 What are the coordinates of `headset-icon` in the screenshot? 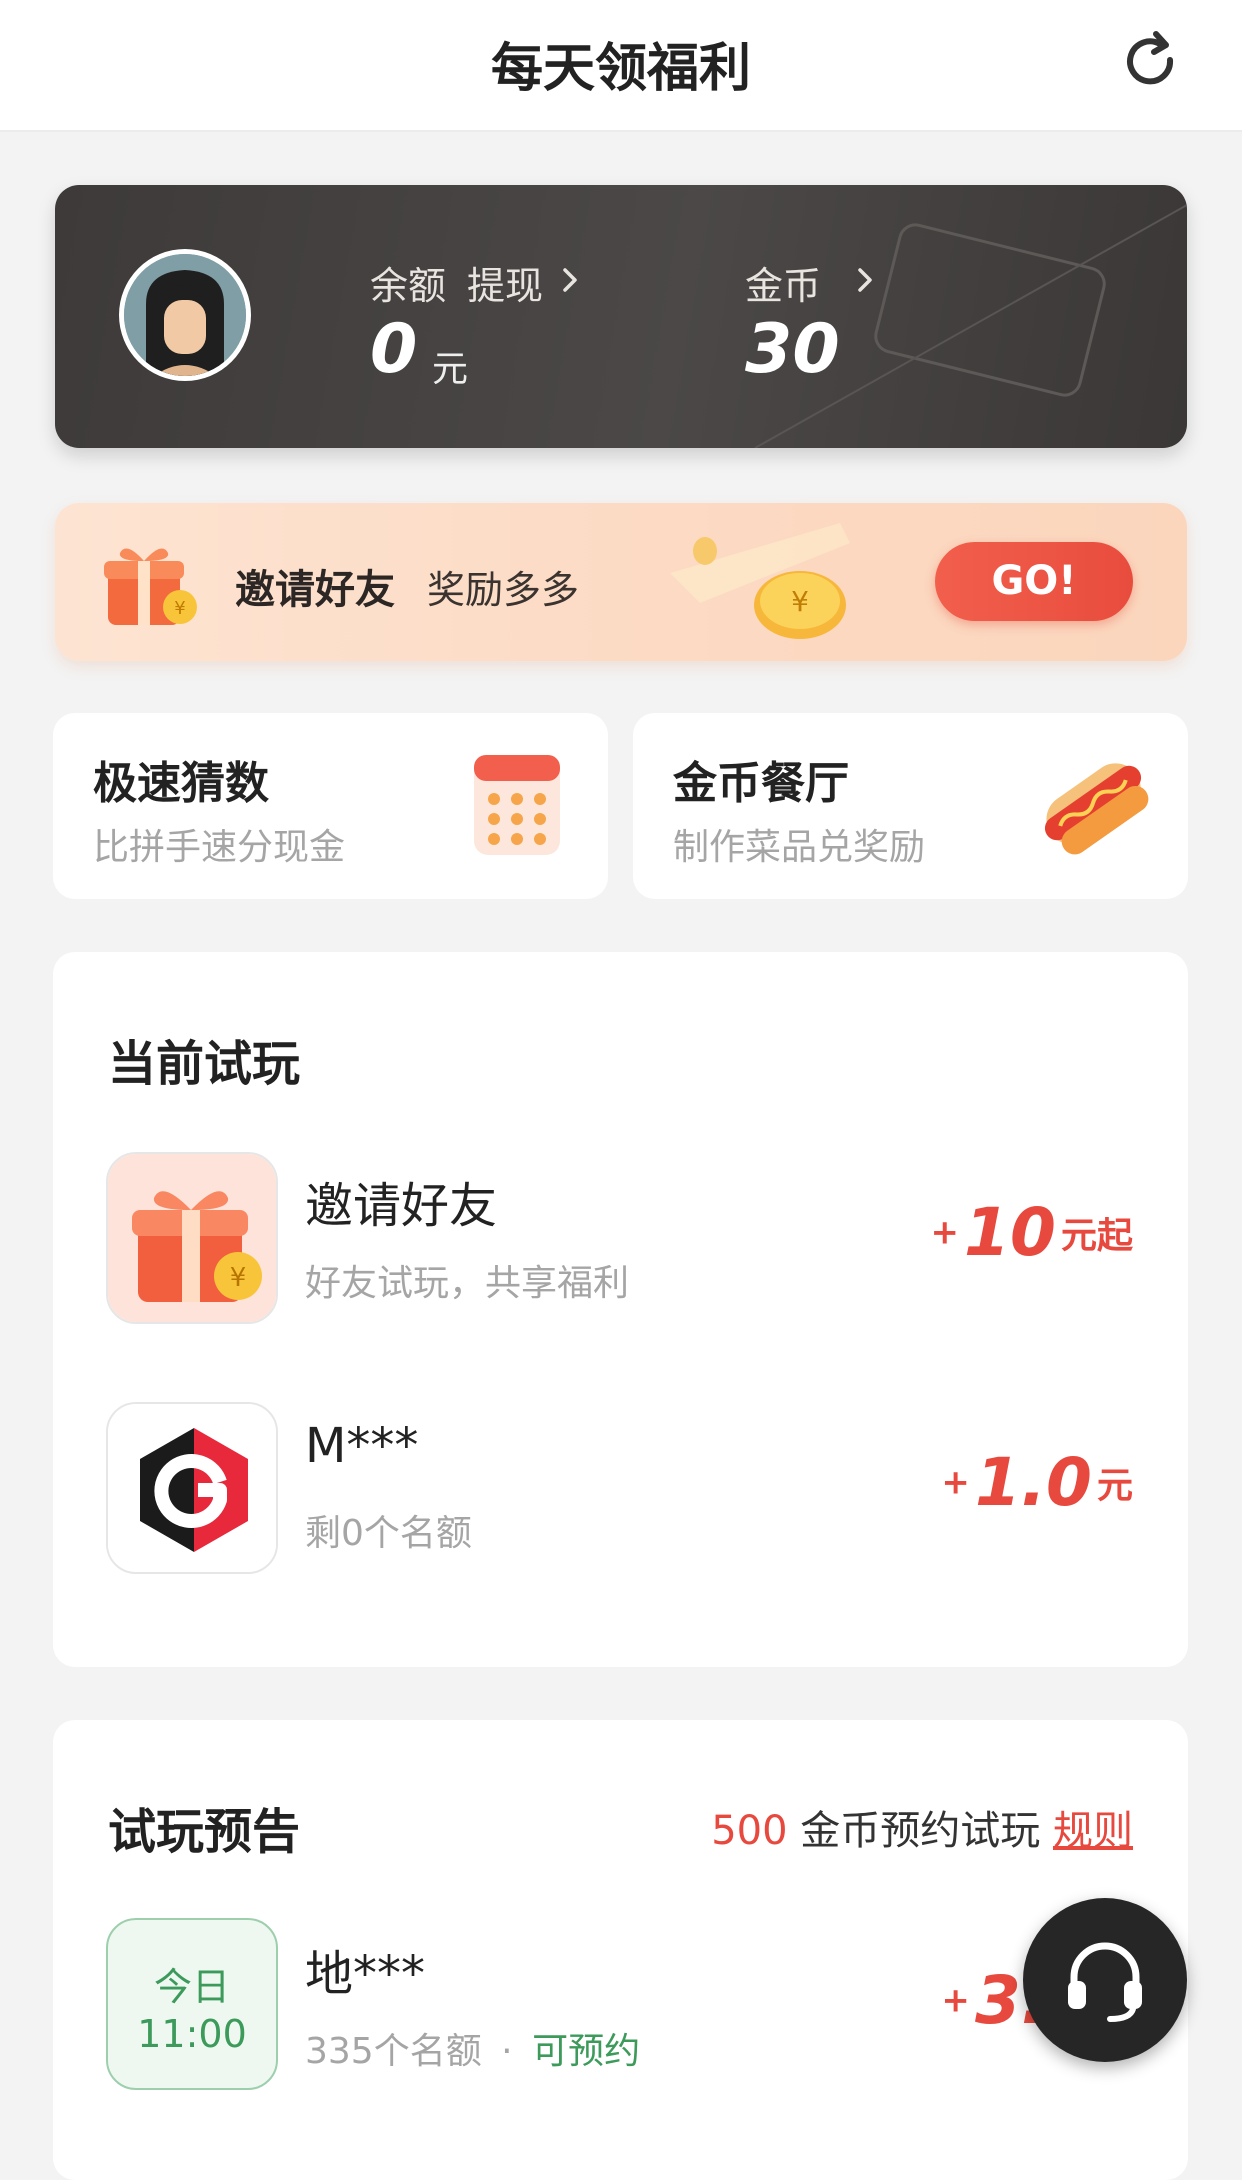 It's located at (1105, 1982).